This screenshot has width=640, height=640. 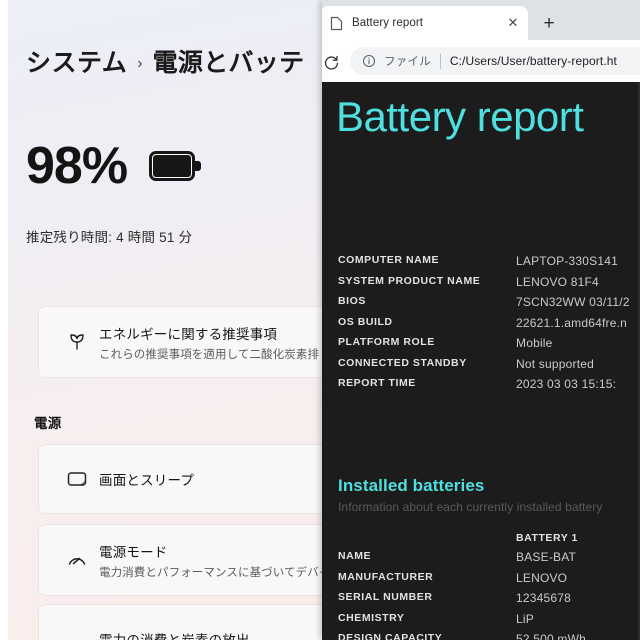 What do you see at coordinates (377, 383) in the screenshot?
I see `row-key: REPORT TIME` at bounding box center [377, 383].